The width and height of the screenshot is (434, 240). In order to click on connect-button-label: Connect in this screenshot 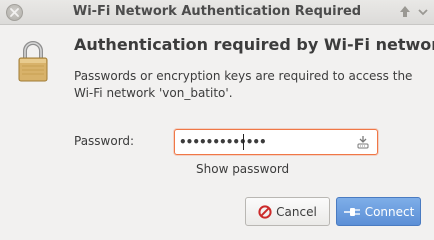, I will do `click(389, 211)`.